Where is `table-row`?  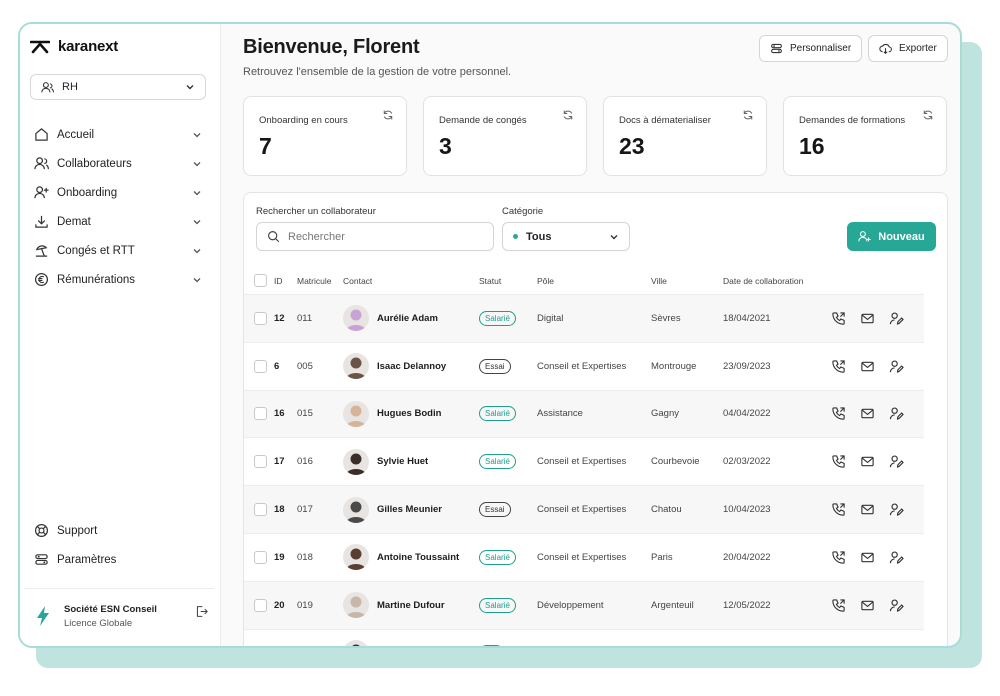 table-row is located at coordinates (584, 639).